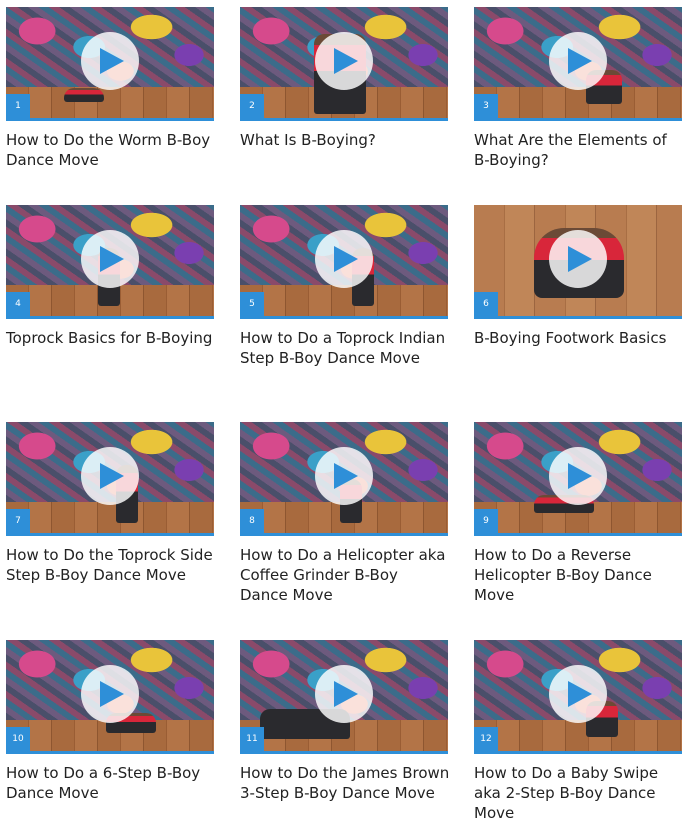  What do you see at coordinates (18, 521) in the screenshot?
I see `video-number-badge: 7` at bounding box center [18, 521].